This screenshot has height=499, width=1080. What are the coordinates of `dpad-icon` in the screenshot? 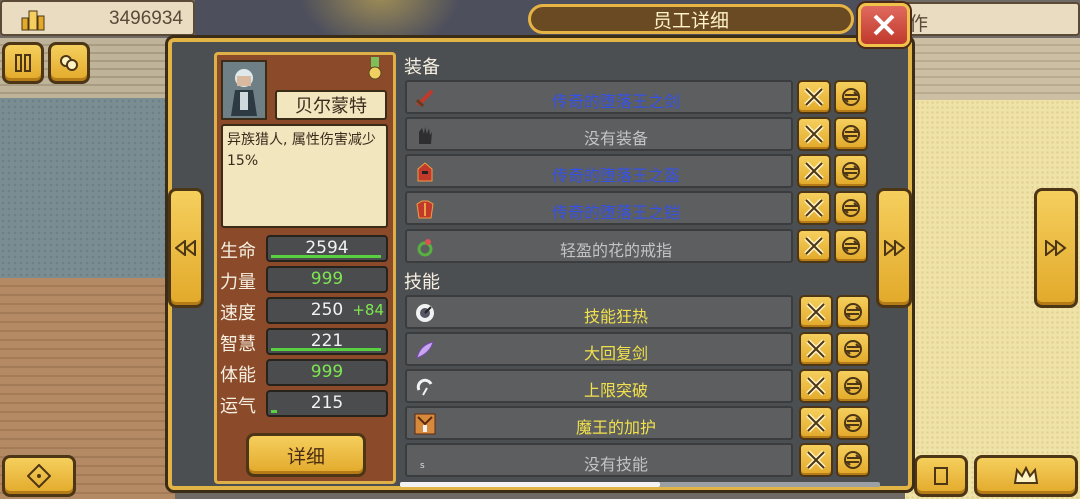 It's located at (39, 476).